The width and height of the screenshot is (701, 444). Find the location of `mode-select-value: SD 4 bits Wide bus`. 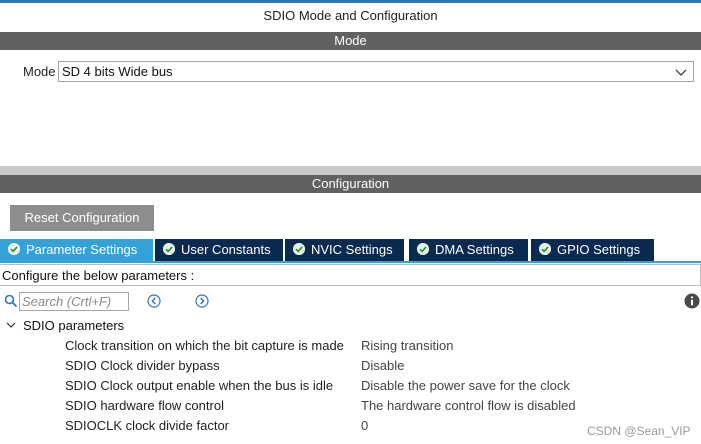

mode-select-value: SD 4 bits Wide bus is located at coordinates (117, 71).